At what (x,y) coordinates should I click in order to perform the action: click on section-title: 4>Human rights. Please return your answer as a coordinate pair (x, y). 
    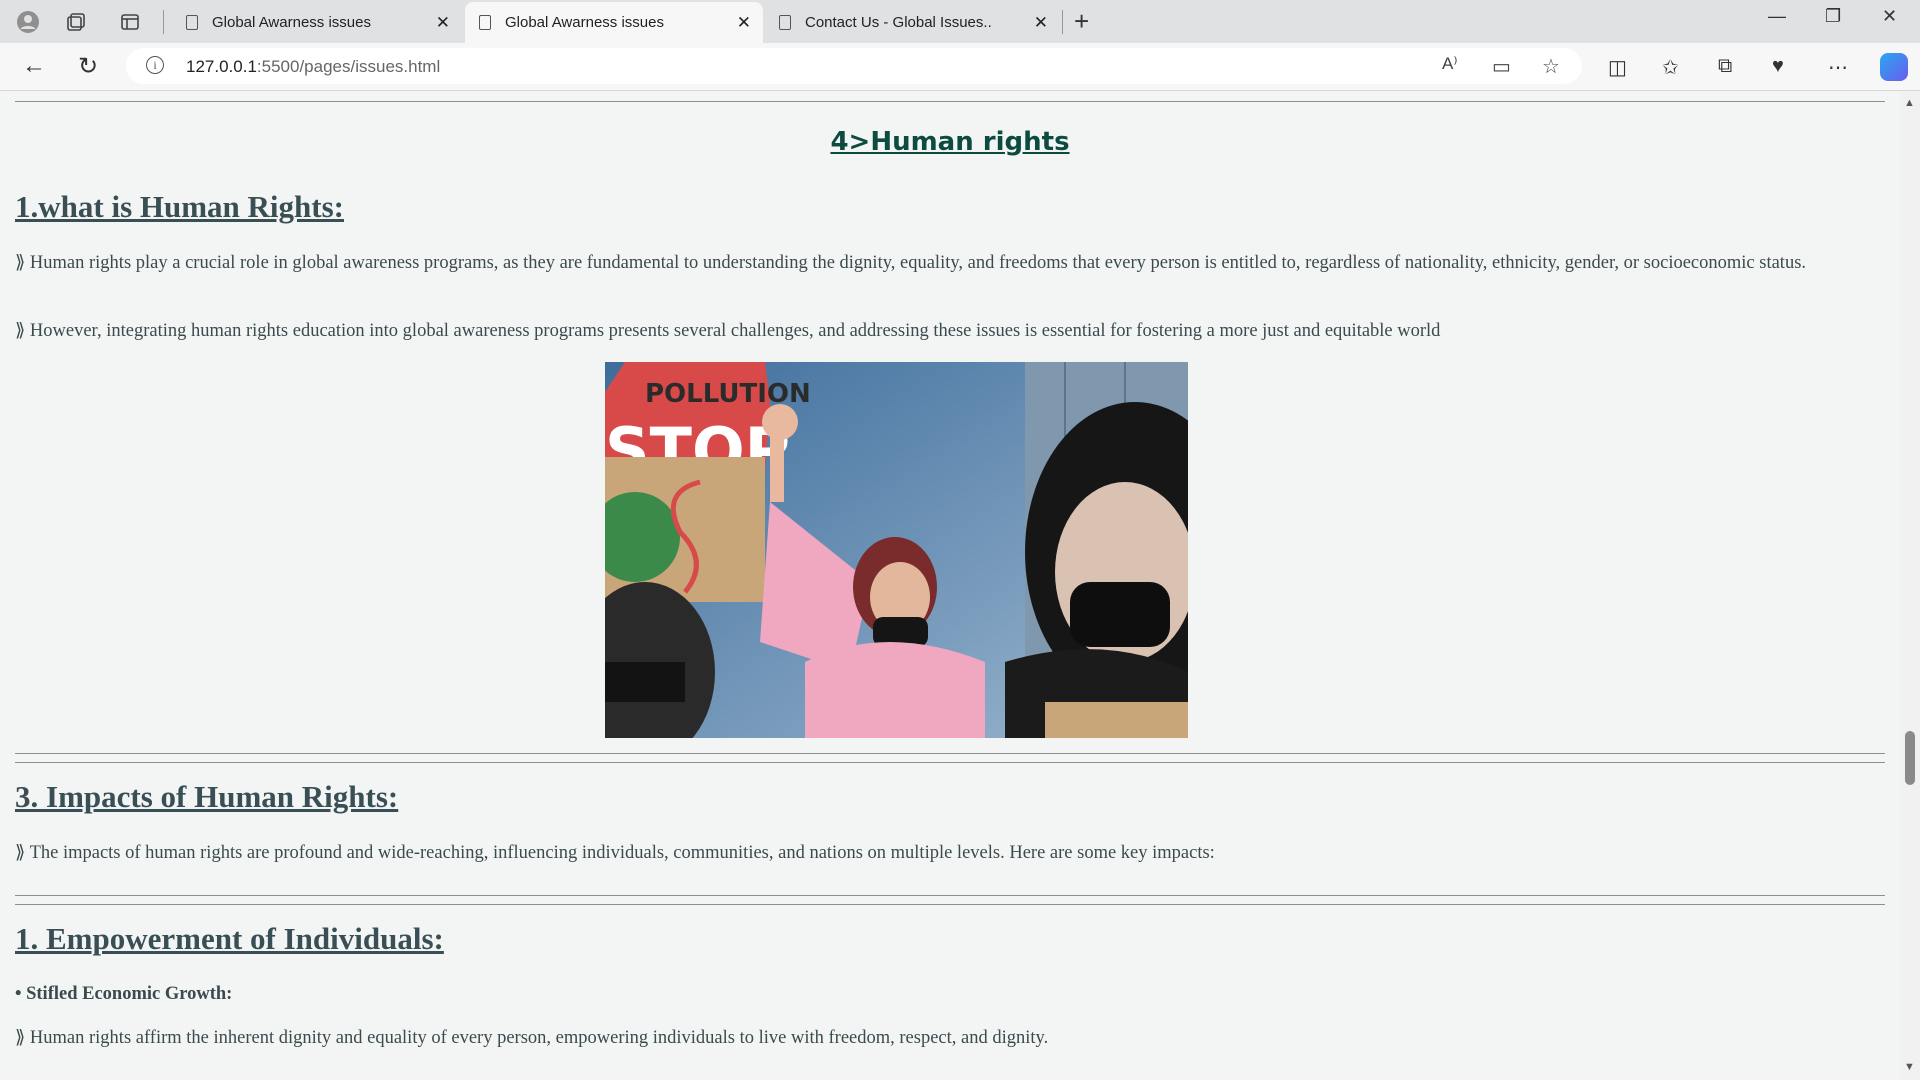
    Looking at the image, I should click on (950, 142).